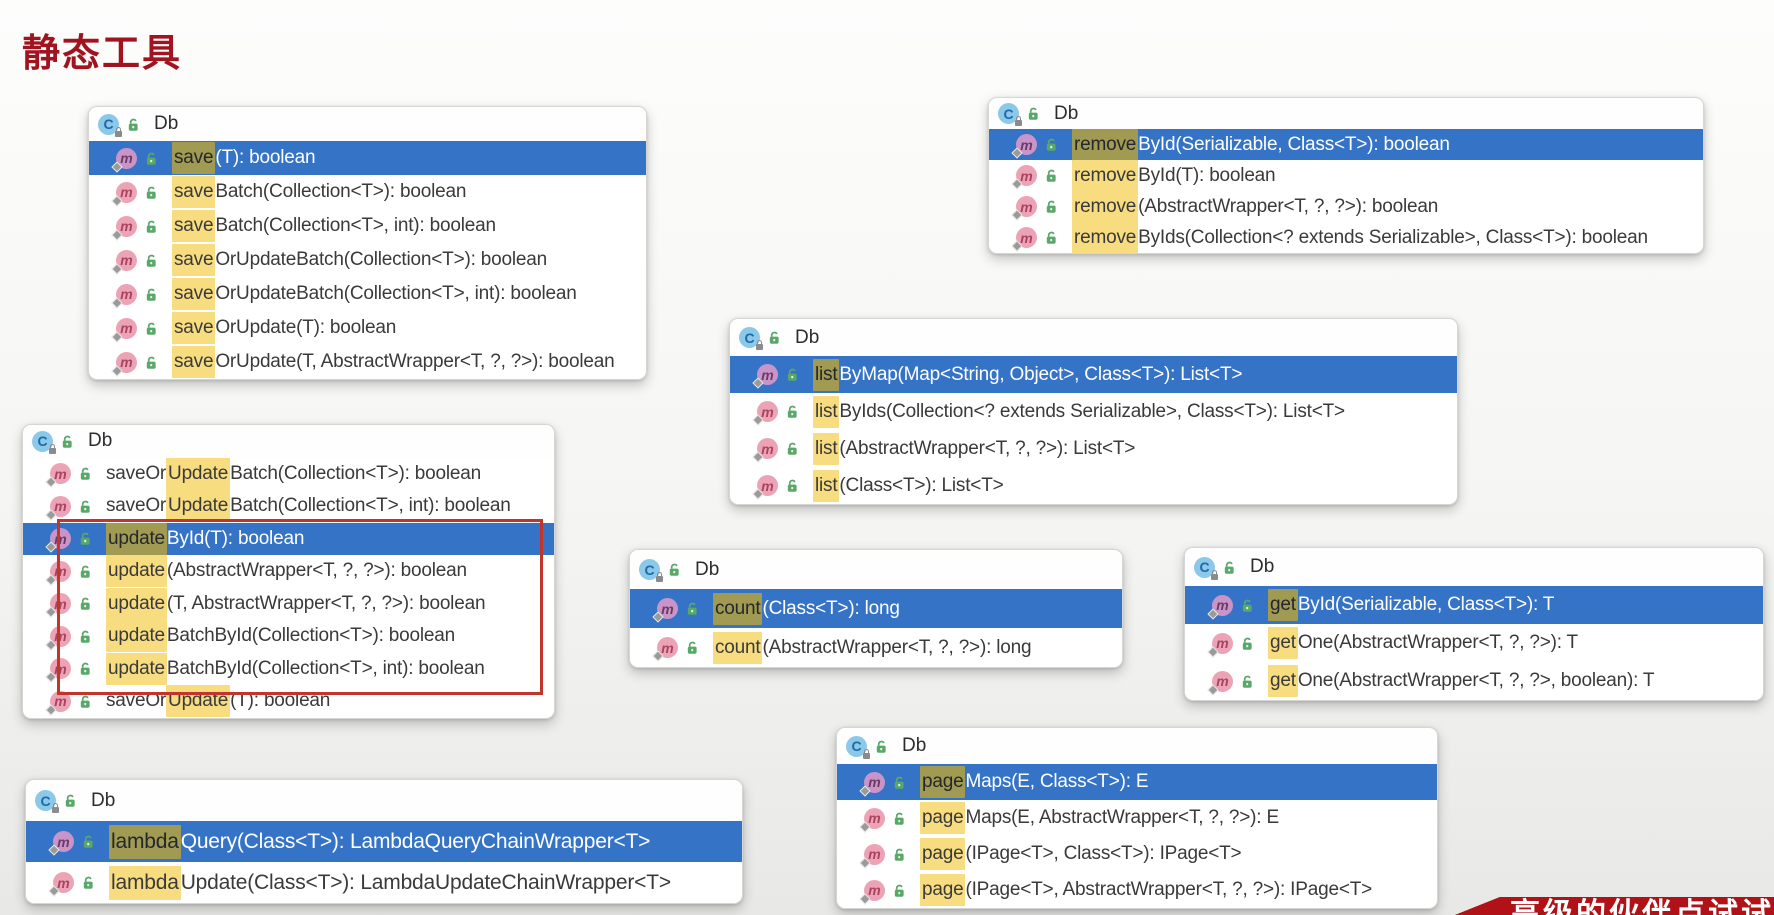  Describe the element at coordinates (1474, 605) in the screenshot. I see `completion-item-get-0: m get ById(Serializable, Class<T>): T` at that location.